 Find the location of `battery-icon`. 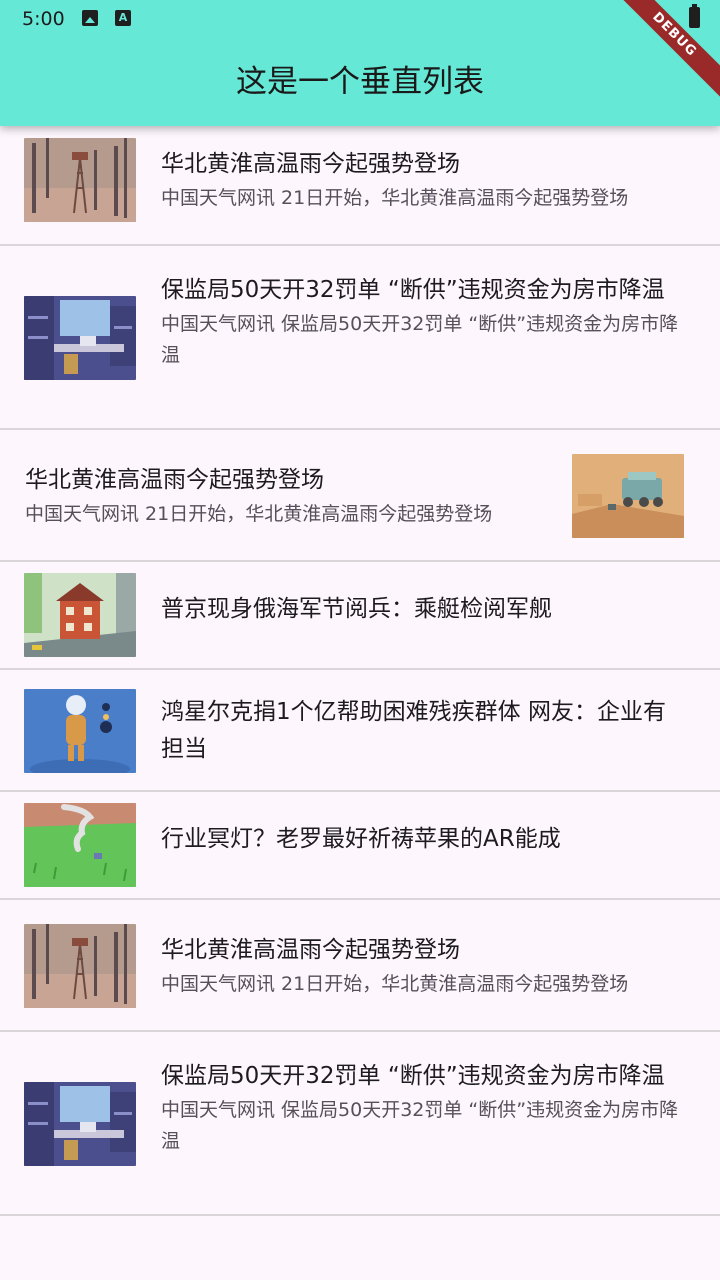

battery-icon is located at coordinates (694, 16).